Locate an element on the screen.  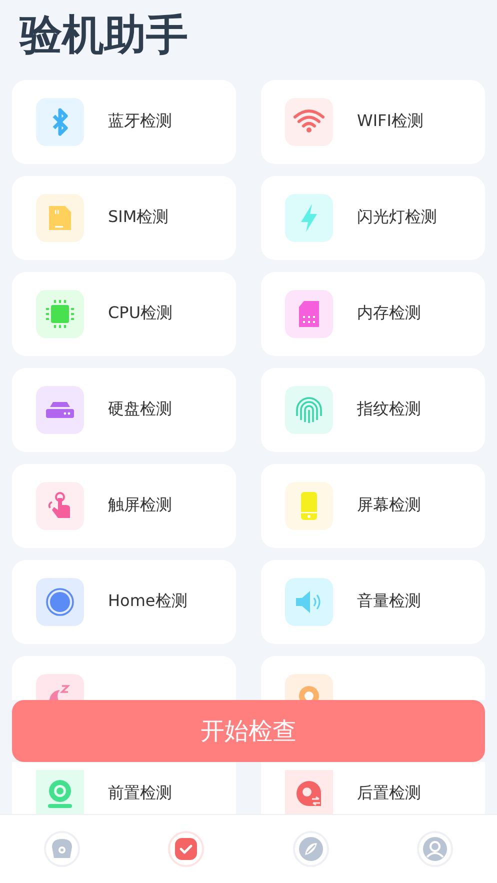
phone-icon is located at coordinates (309, 506).